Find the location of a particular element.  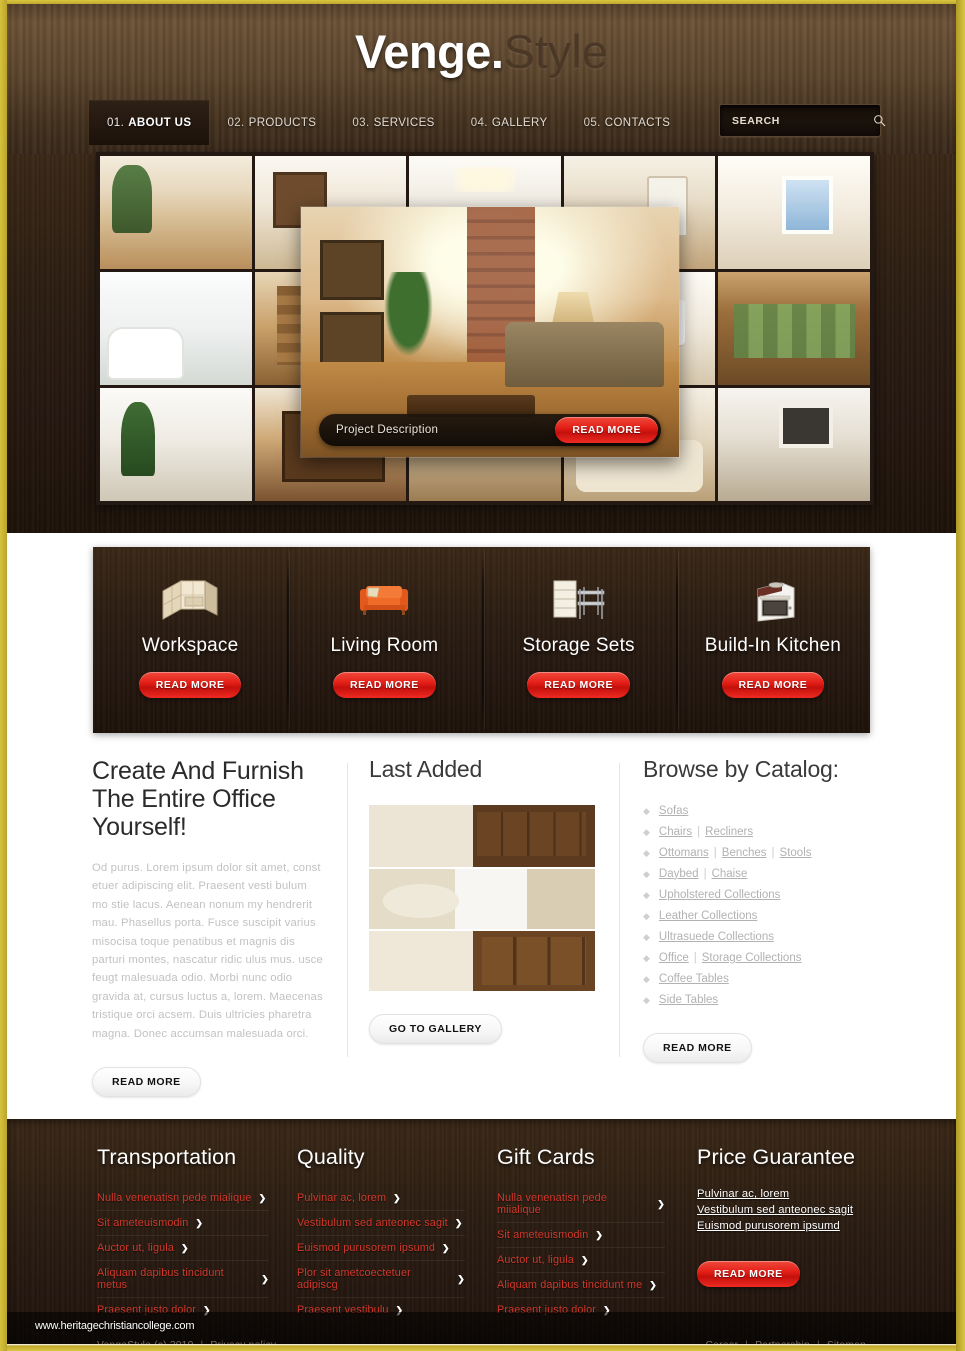

shelving-rack-icon is located at coordinates (579, 598).